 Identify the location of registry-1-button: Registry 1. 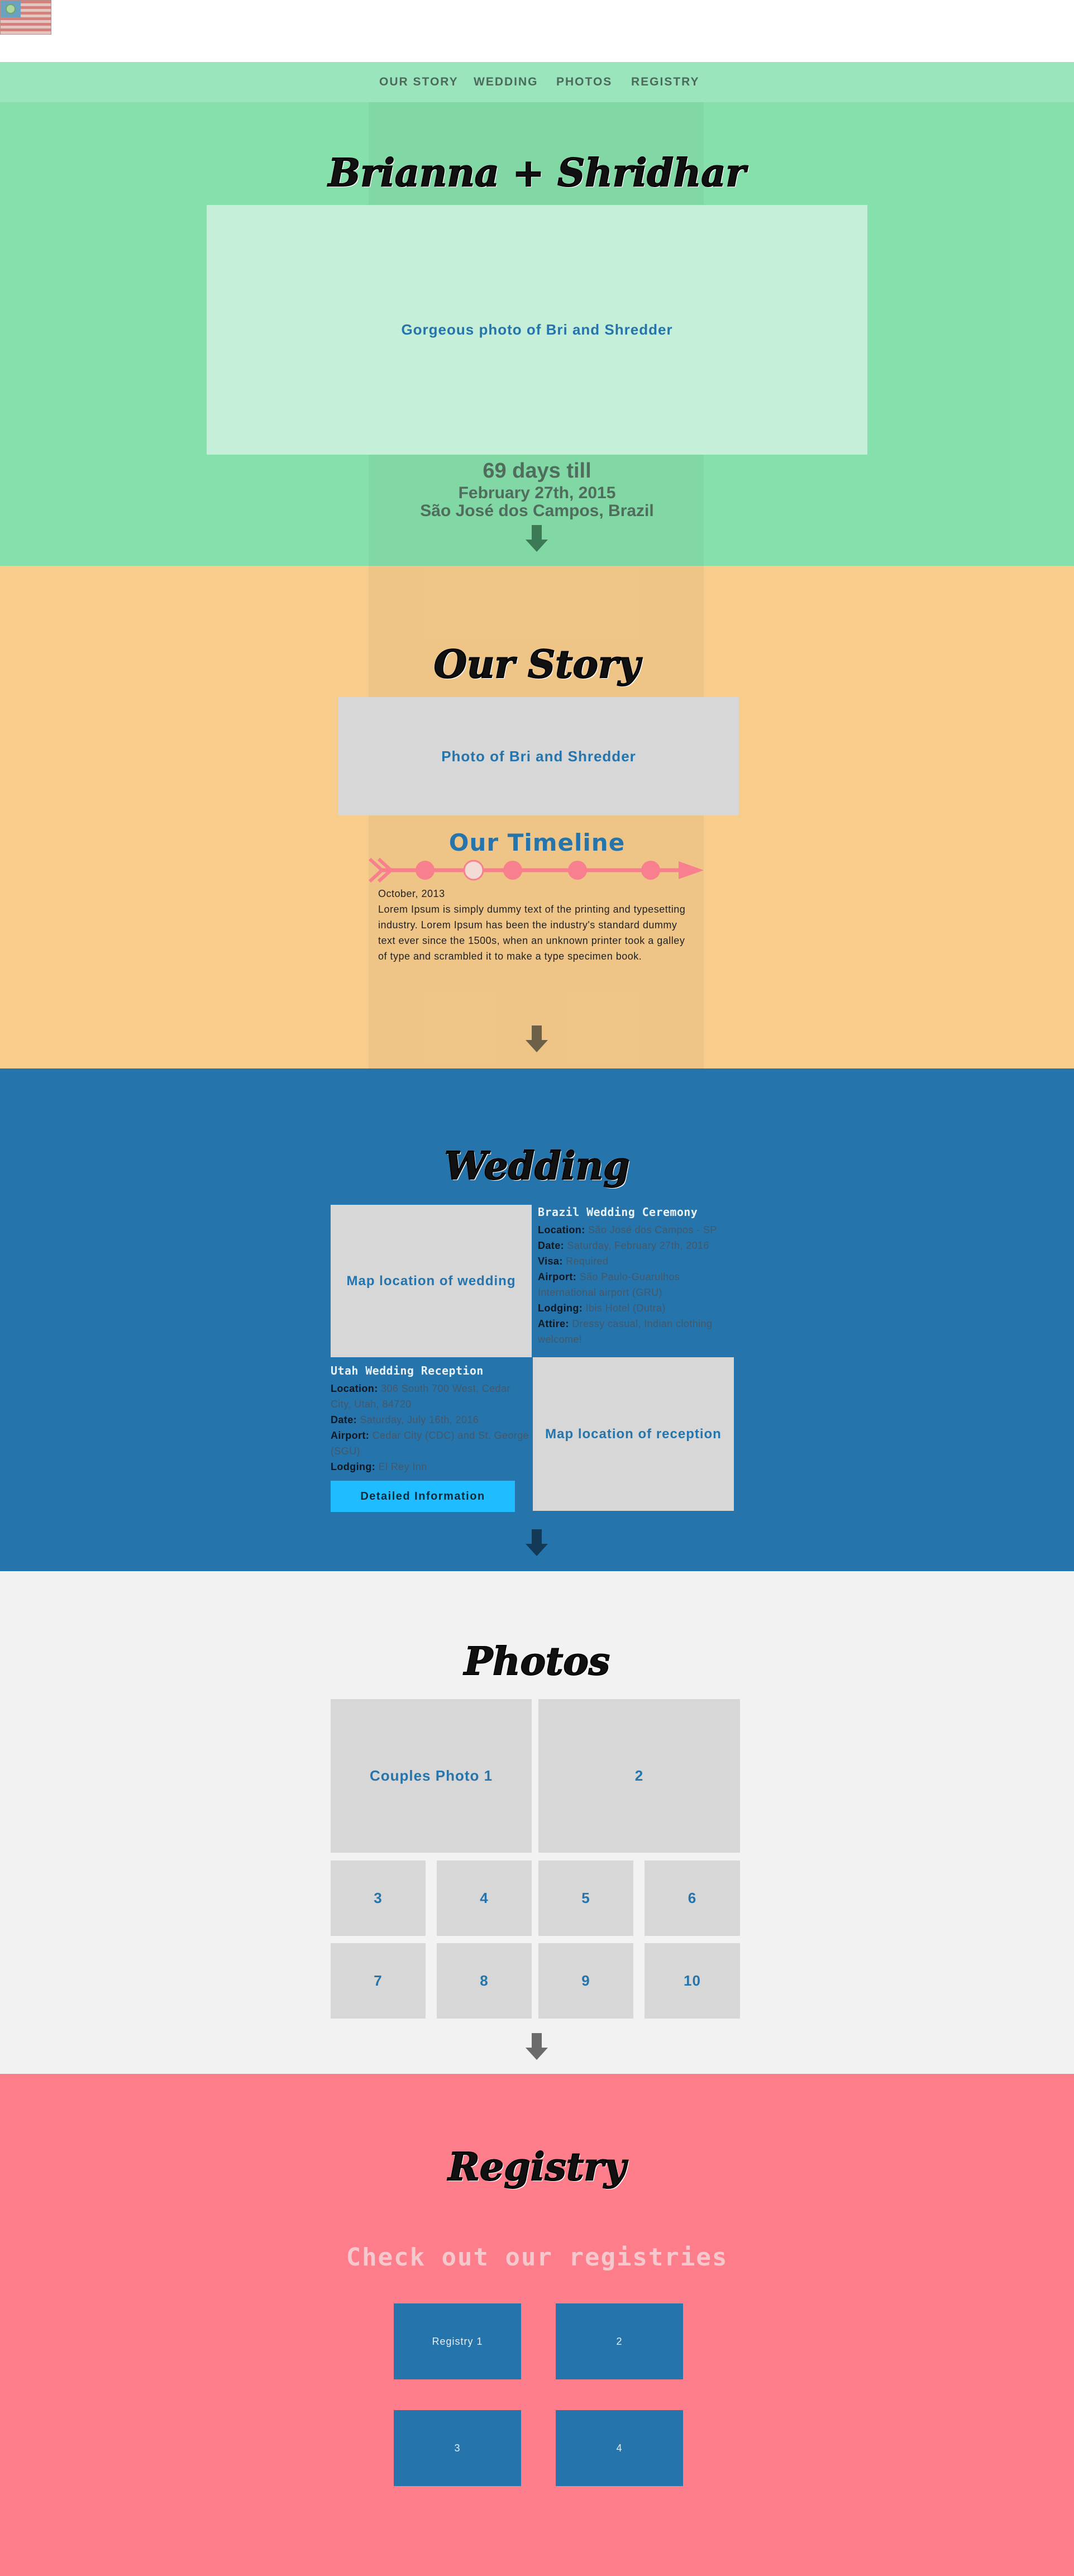
(457, 2341).